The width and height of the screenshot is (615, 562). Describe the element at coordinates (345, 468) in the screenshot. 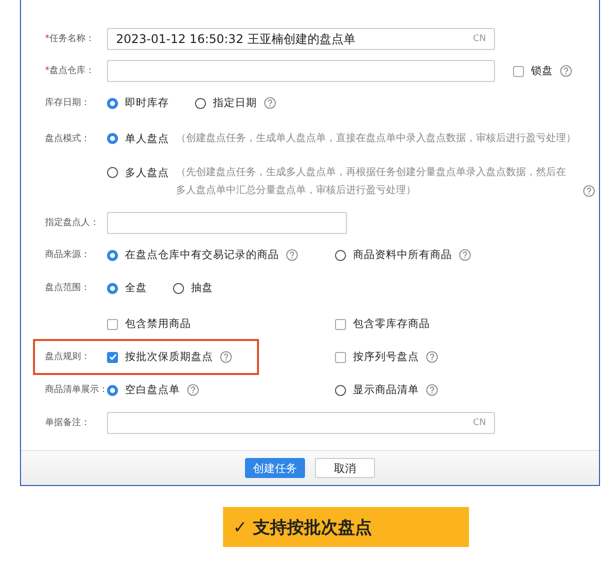

I see `cancel-button: 取消` at that location.